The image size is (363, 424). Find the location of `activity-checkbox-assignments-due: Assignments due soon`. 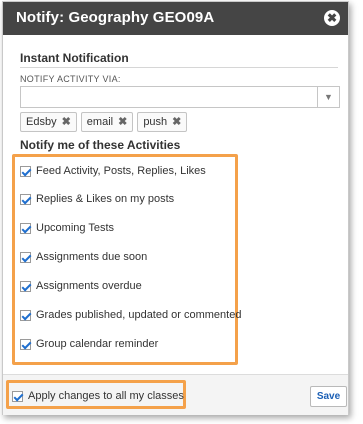

activity-checkbox-assignments-due: Assignments due soon is located at coordinates (83, 257).